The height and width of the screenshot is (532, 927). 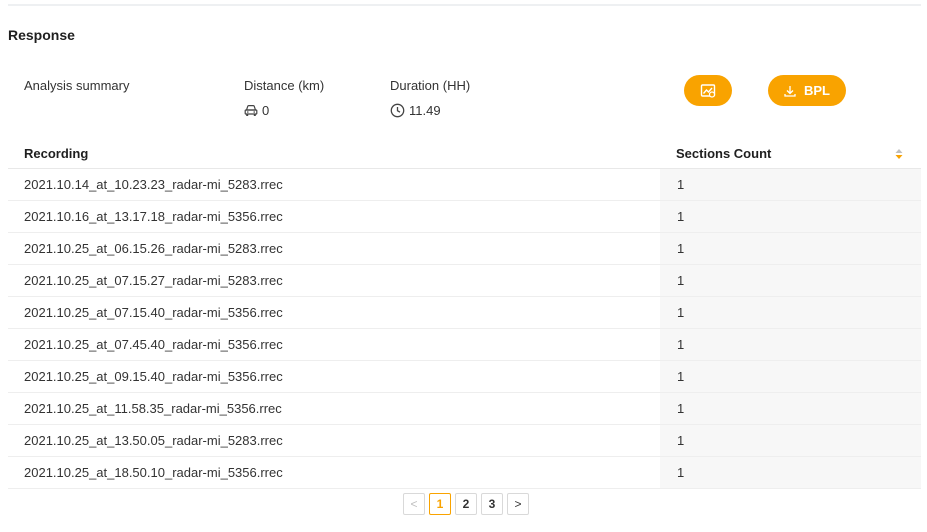 What do you see at coordinates (440, 504) in the screenshot?
I see `page-1-button: 1` at bounding box center [440, 504].